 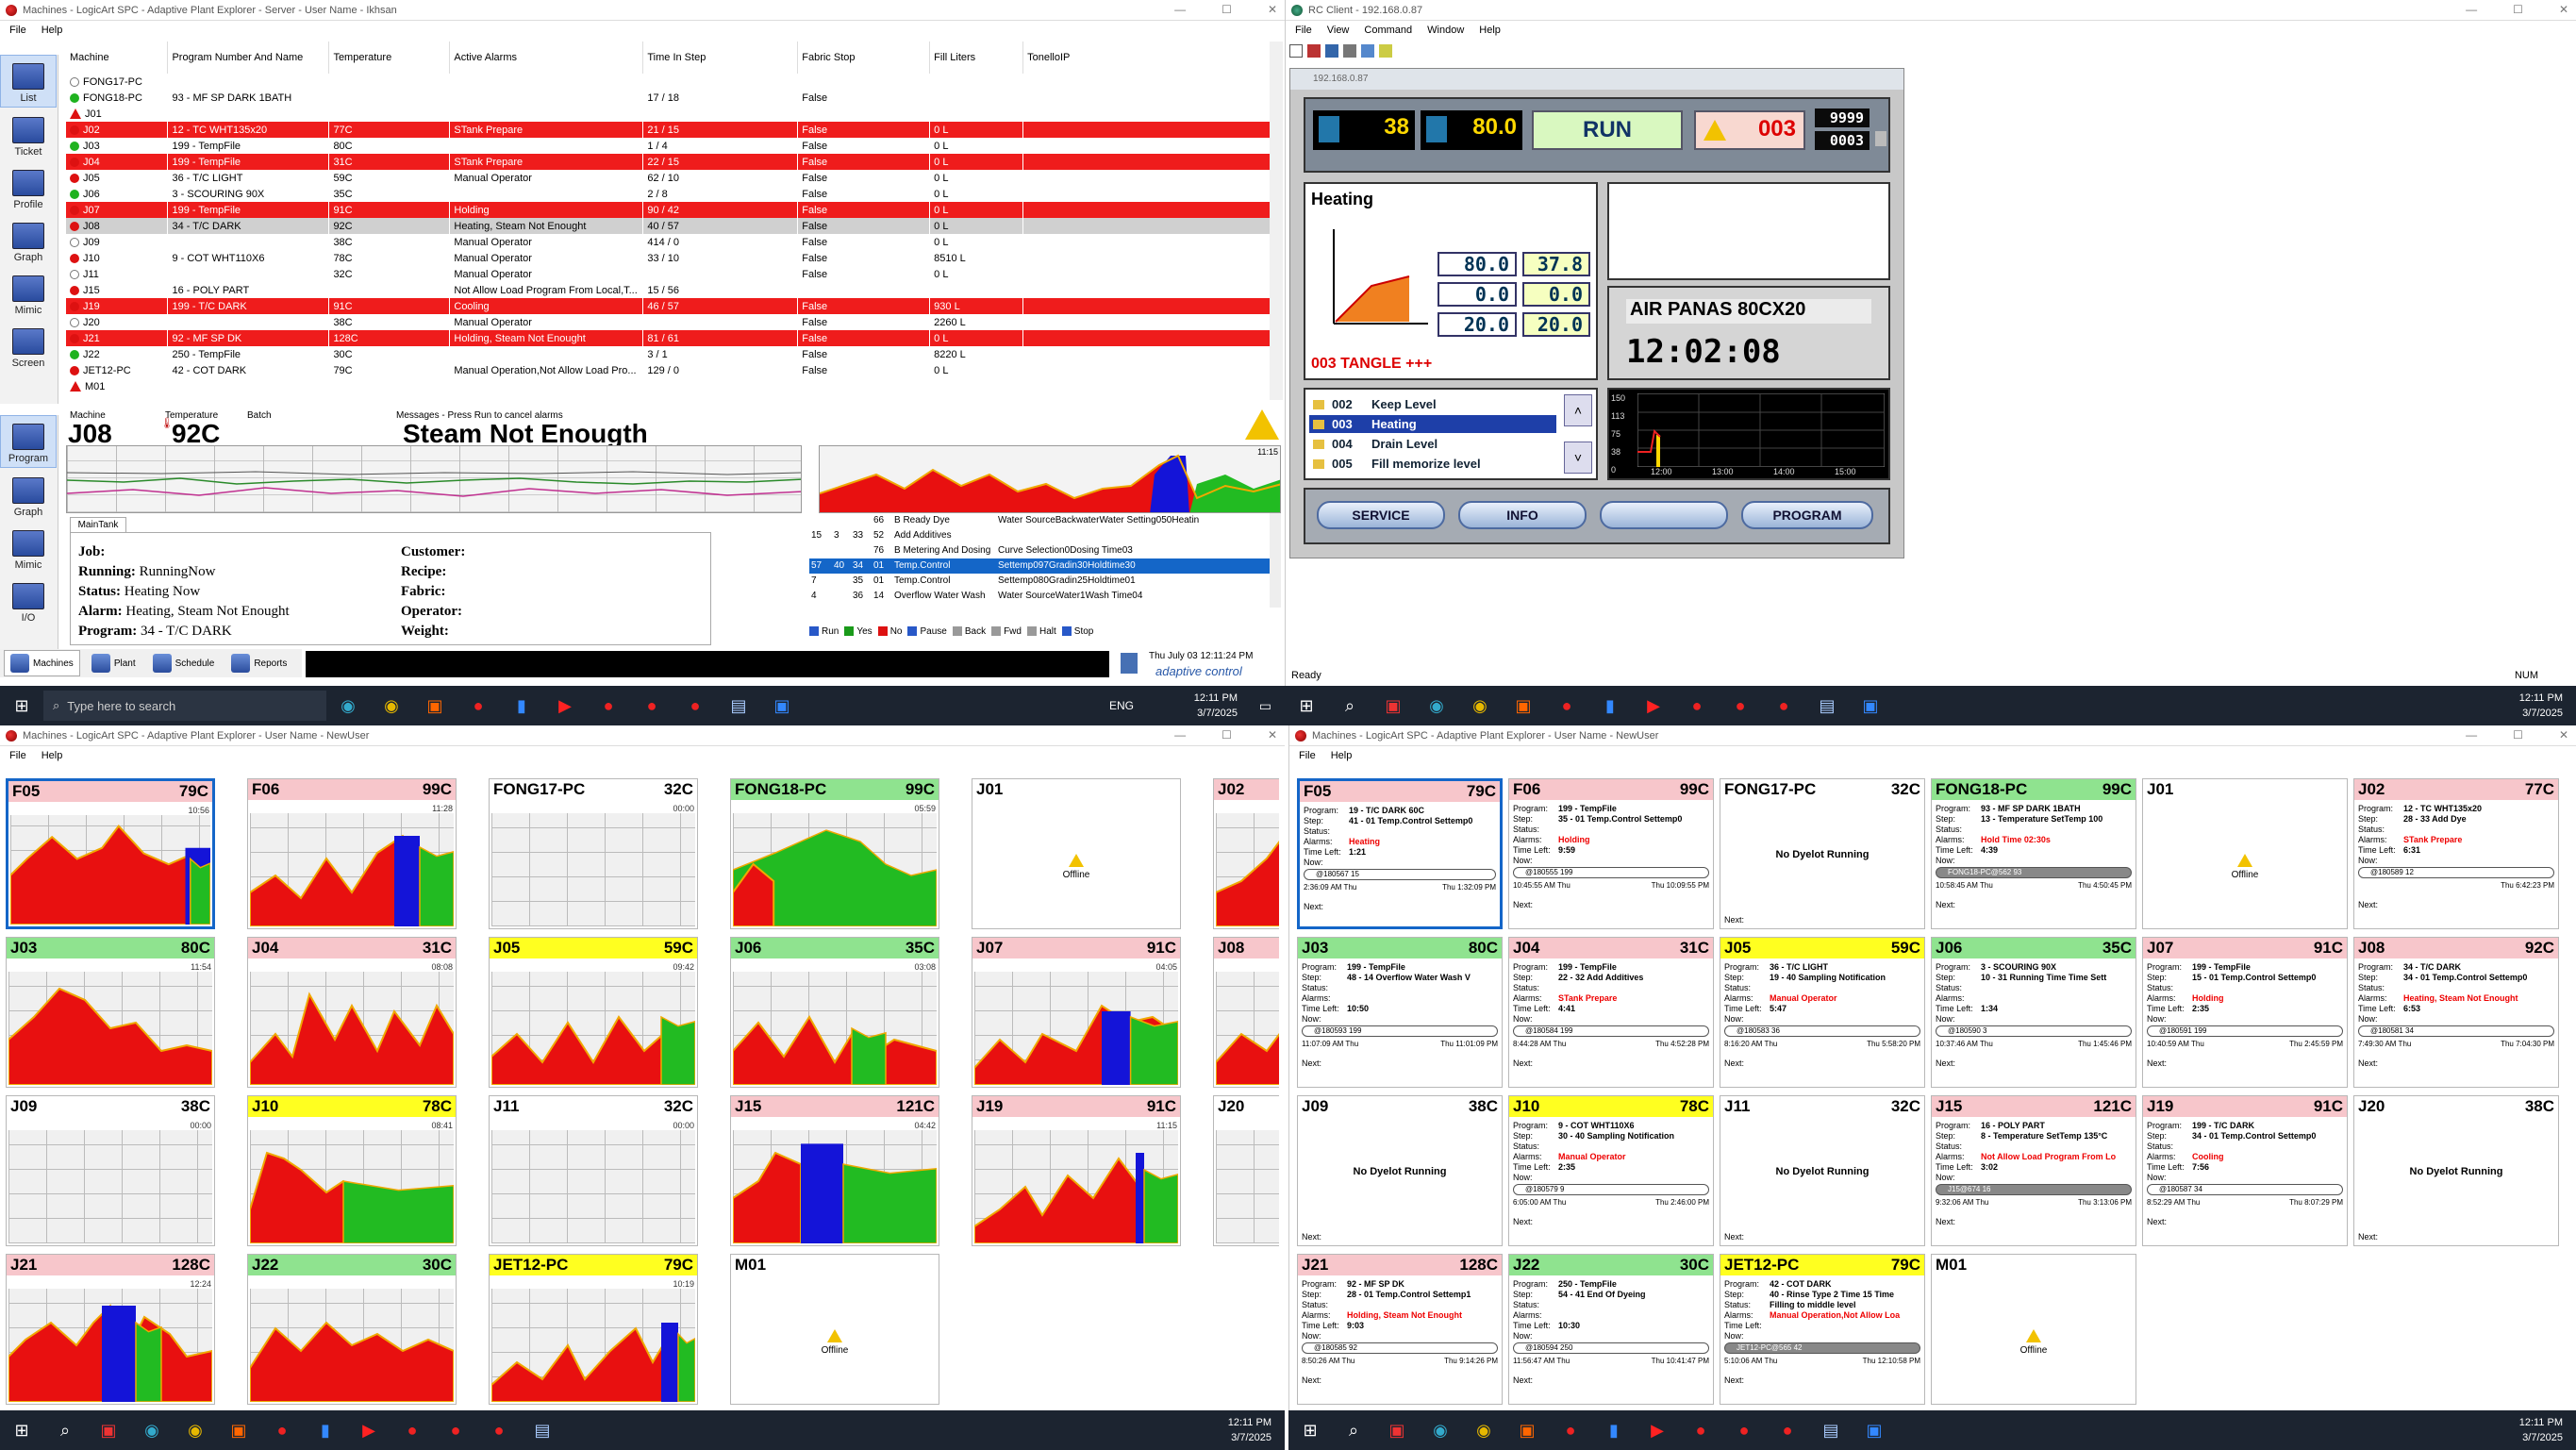 What do you see at coordinates (28, 345) in the screenshot?
I see `view-screen-button: Screen` at bounding box center [28, 345].